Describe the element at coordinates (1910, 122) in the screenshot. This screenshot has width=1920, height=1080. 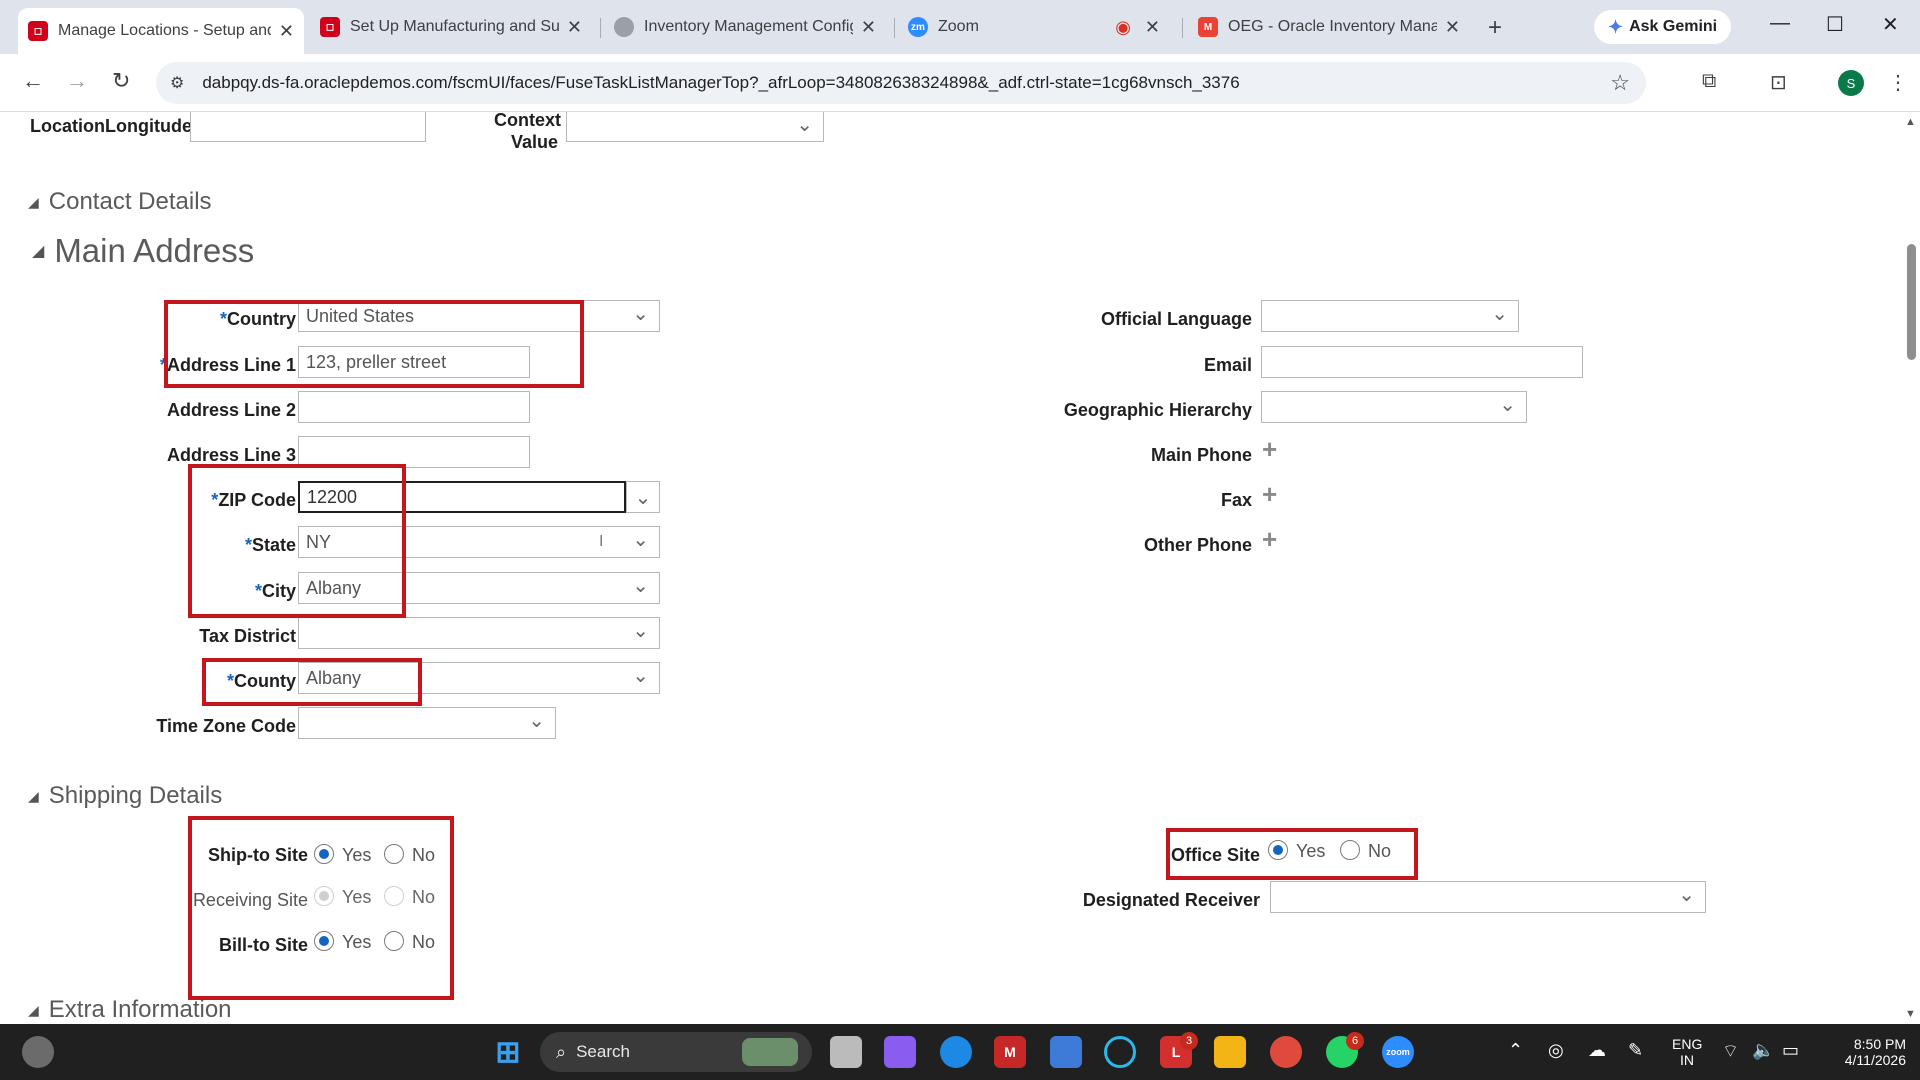
I see `scroll-up-icon: ▲` at that location.